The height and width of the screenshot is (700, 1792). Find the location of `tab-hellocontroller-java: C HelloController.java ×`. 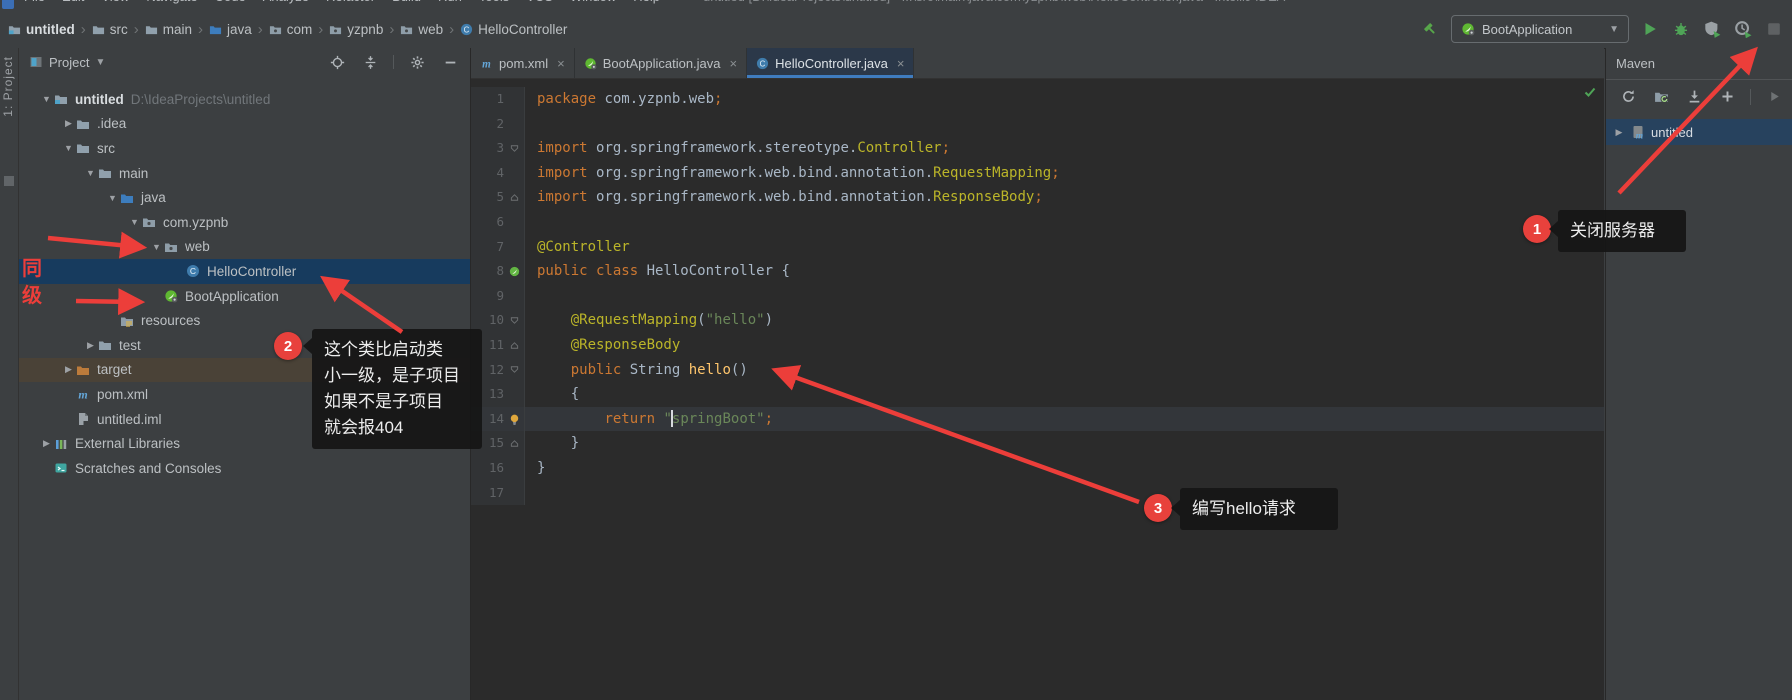

tab-hellocontroller-java: C HelloController.java × is located at coordinates (831, 63).